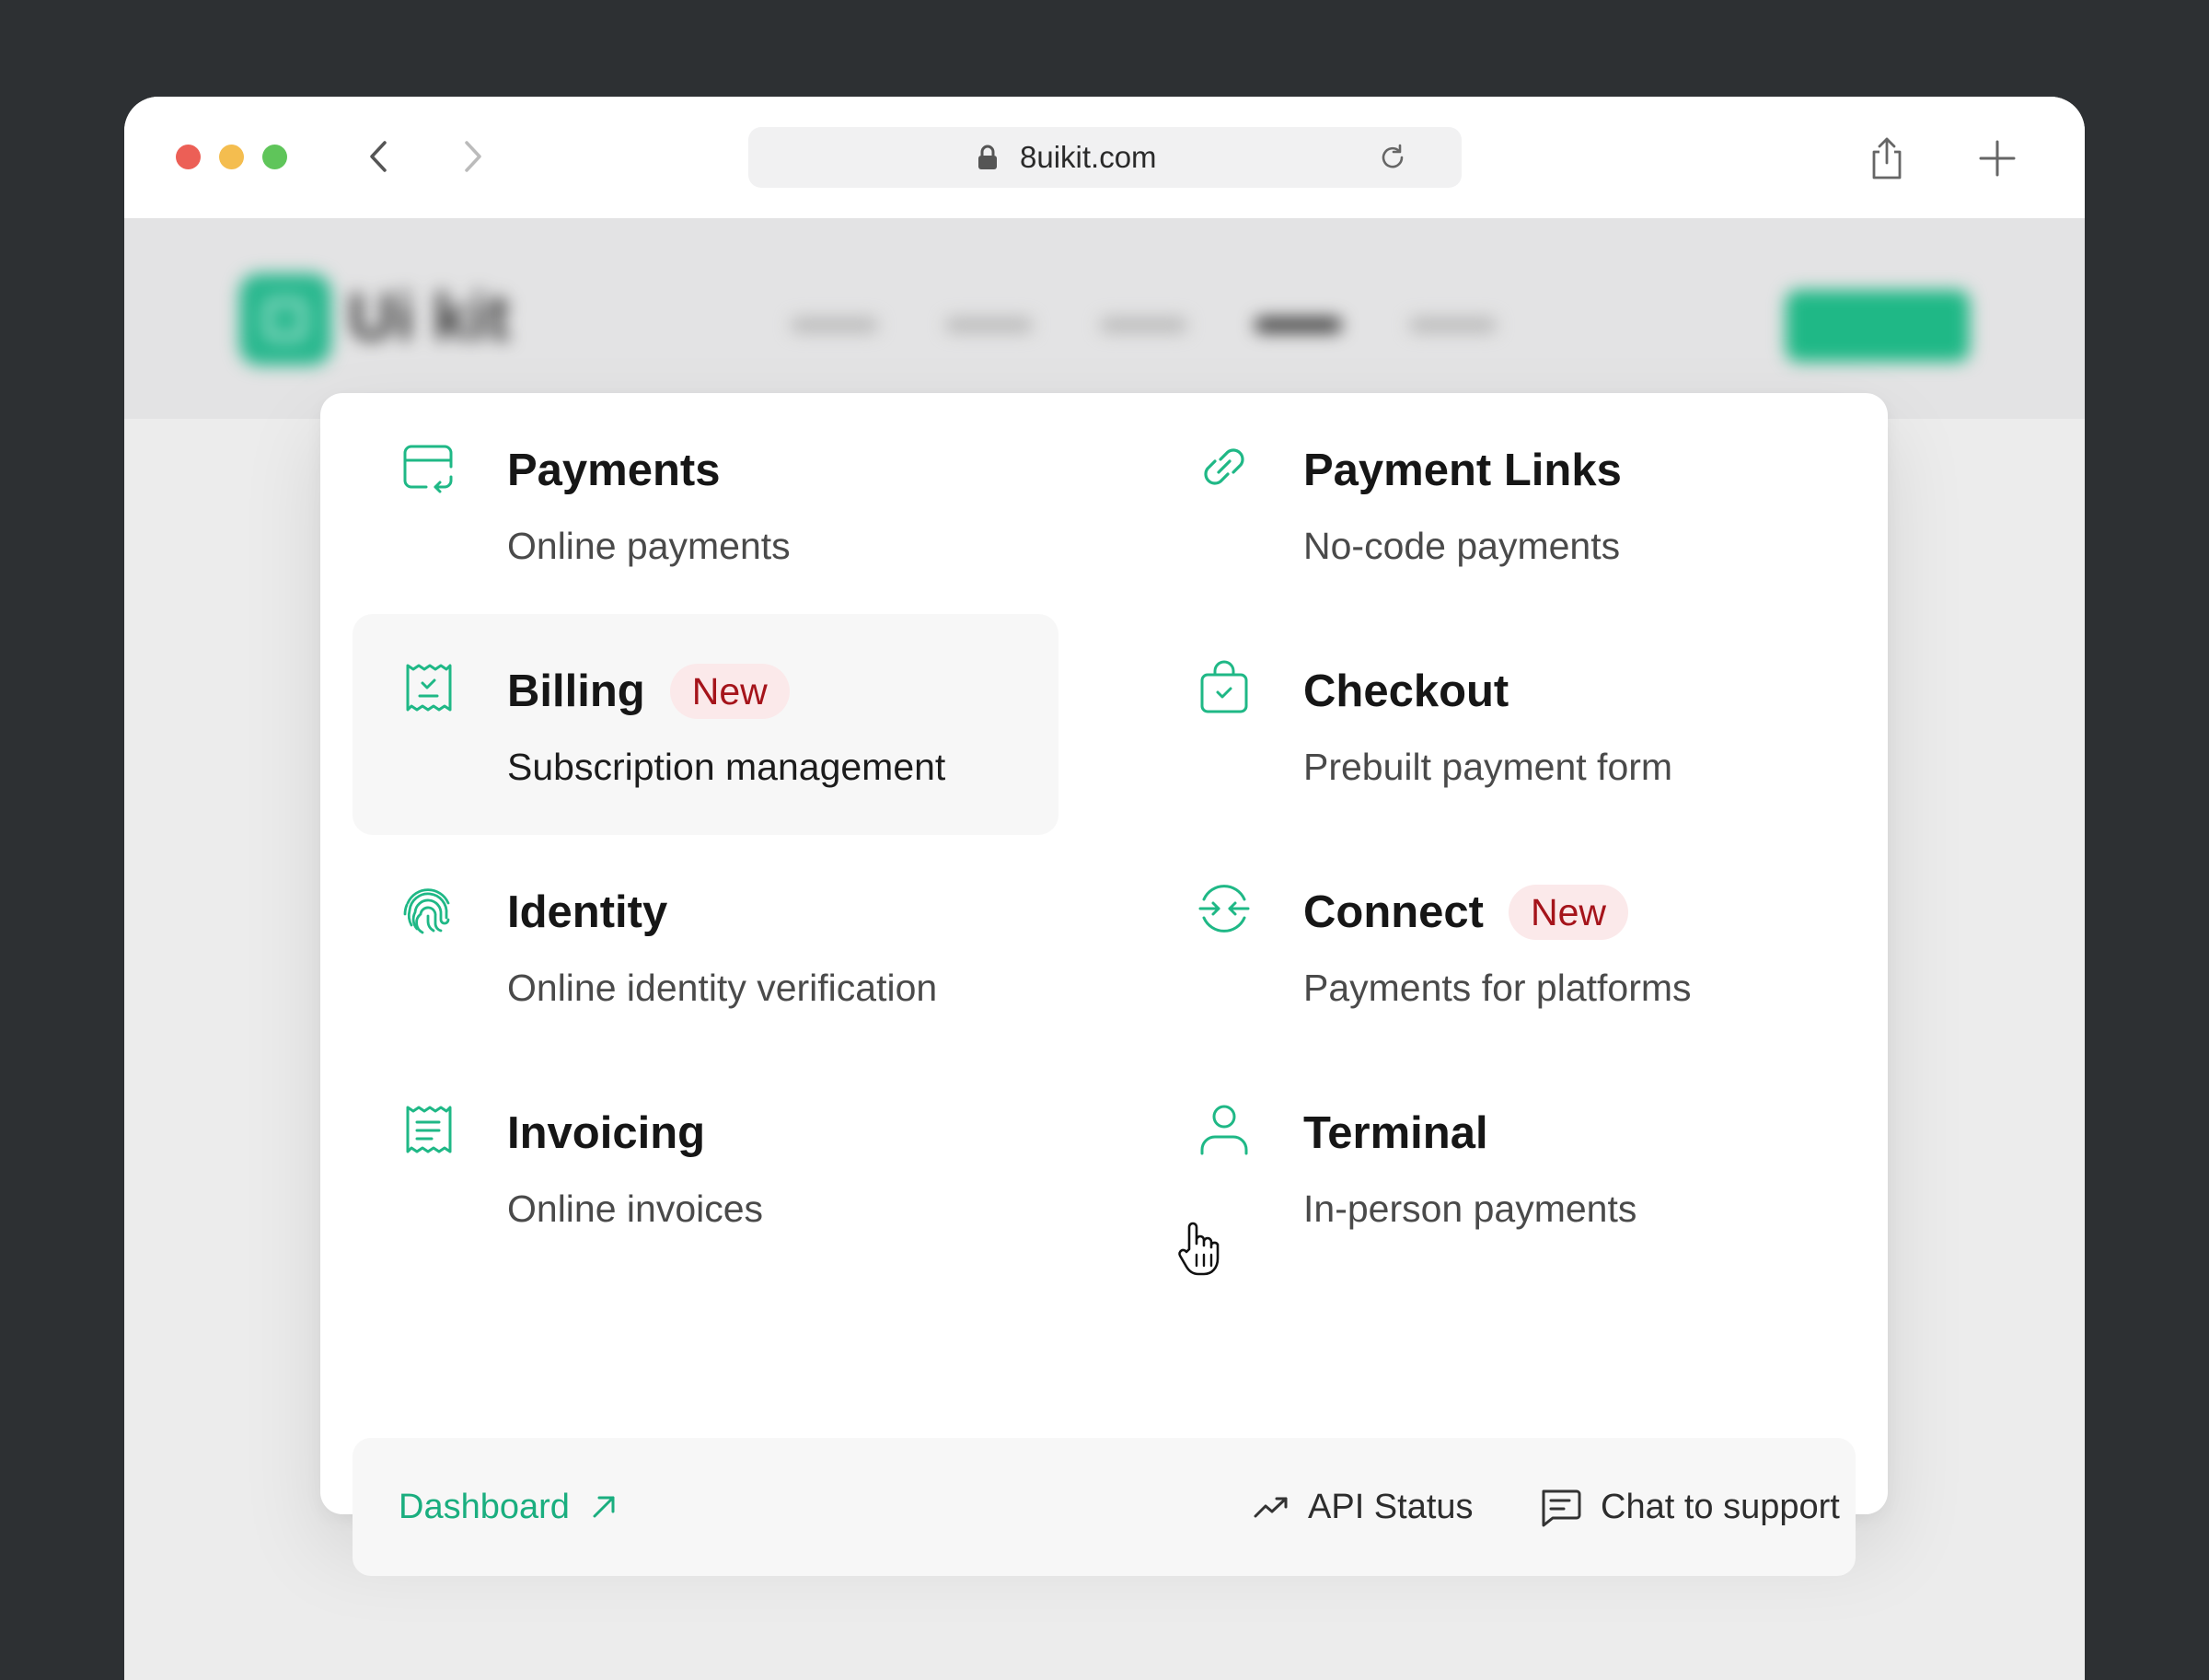 Image resolution: width=2209 pixels, height=1680 pixels. What do you see at coordinates (429, 317) in the screenshot?
I see `site-logo-text: Ui kit` at bounding box center [429, 317].